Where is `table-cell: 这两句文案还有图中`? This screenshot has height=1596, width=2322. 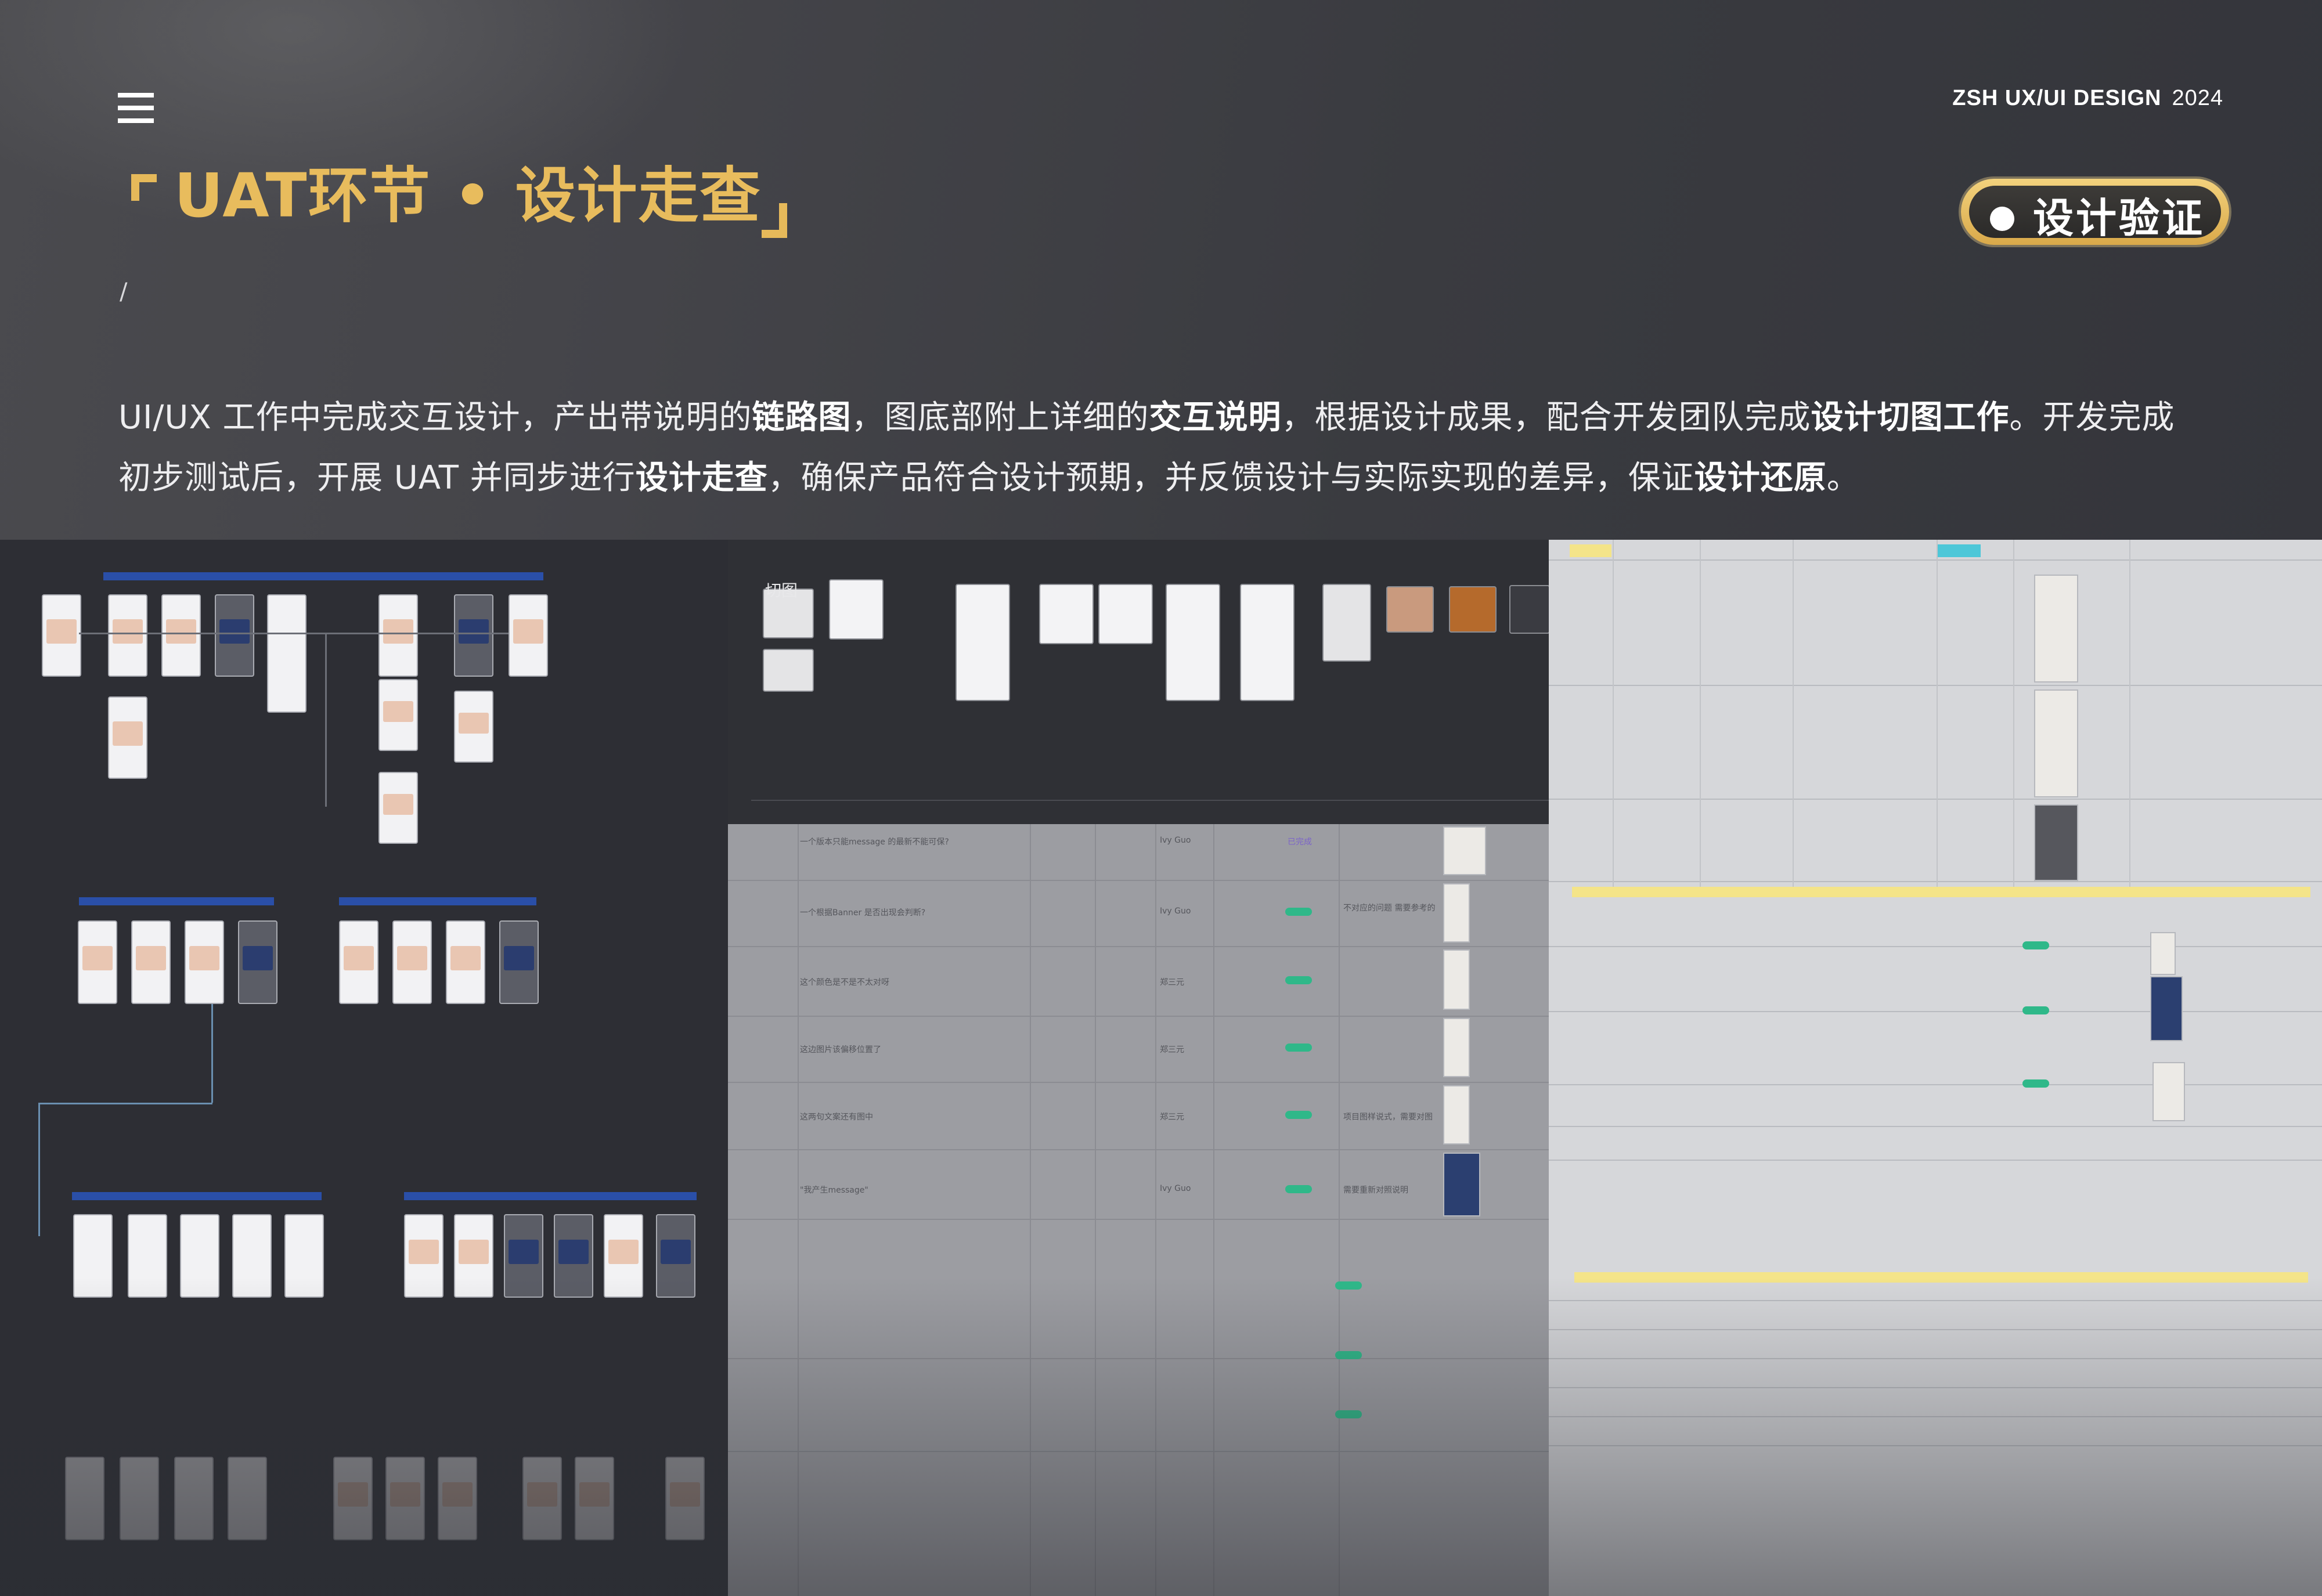 table-cell: 这两句文案还有图中 is located at coordinates (837, 1117).